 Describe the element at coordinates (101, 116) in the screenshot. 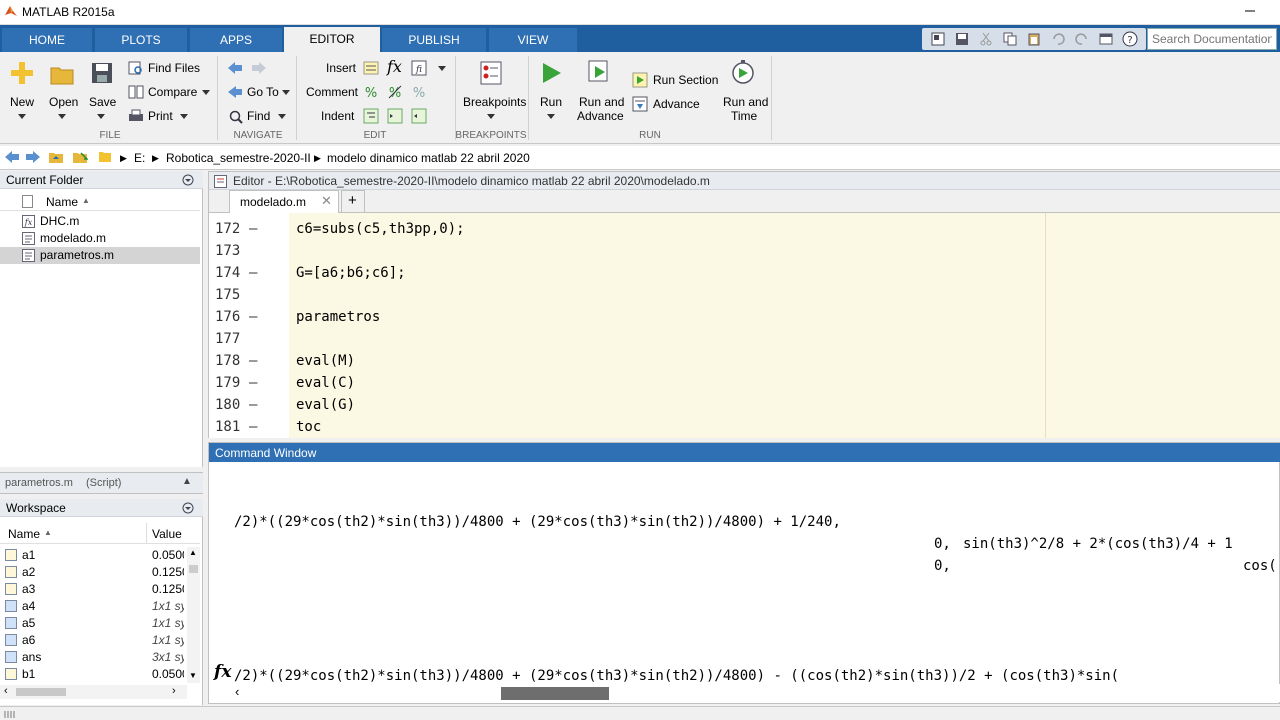

I see `save-dropdown-icon` at that location.